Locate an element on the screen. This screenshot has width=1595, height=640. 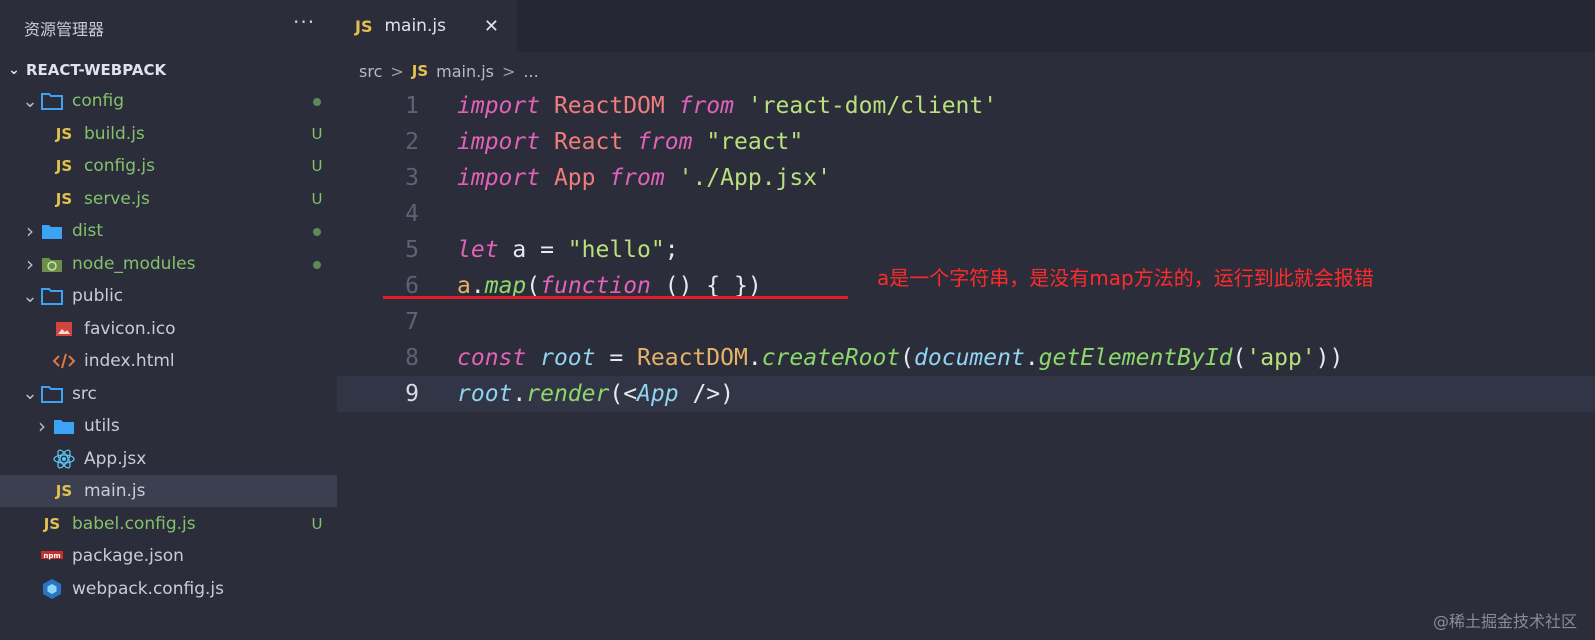
code-line: 4 is located at coordinates (966, 214).